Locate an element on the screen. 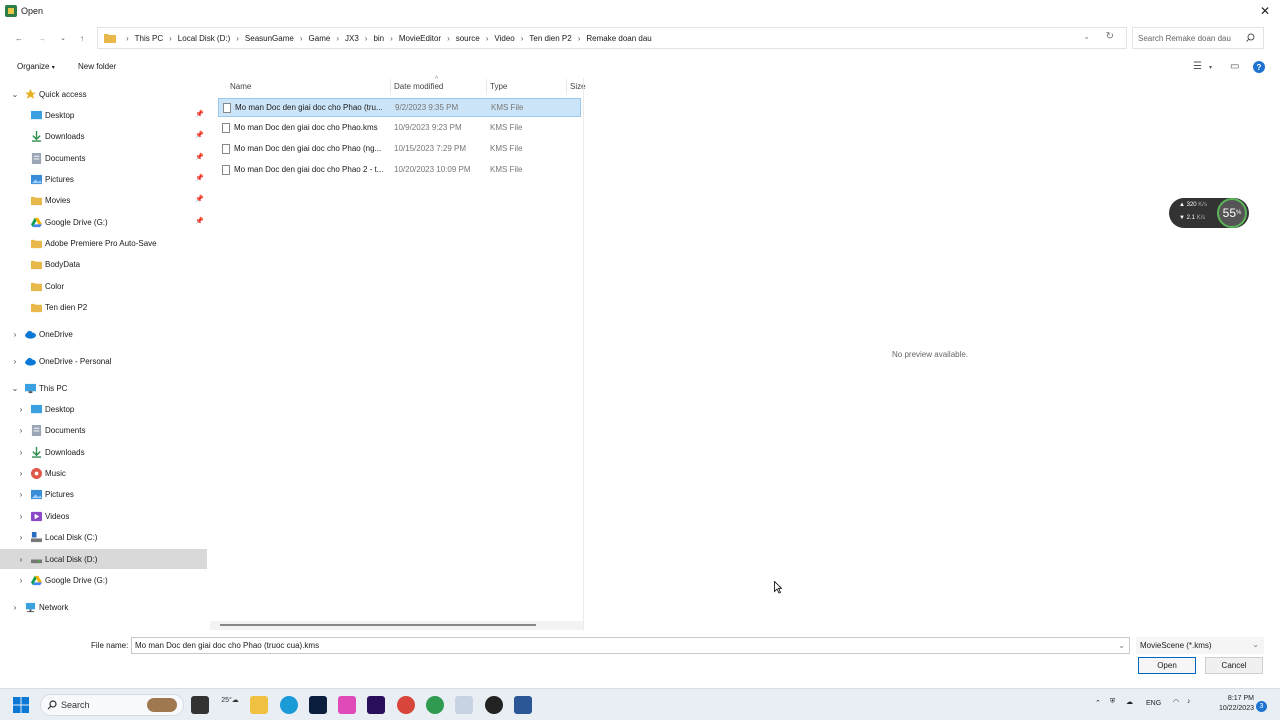  breadcrumb-item: › Remake doan dau is located at coordinates (612, 38).